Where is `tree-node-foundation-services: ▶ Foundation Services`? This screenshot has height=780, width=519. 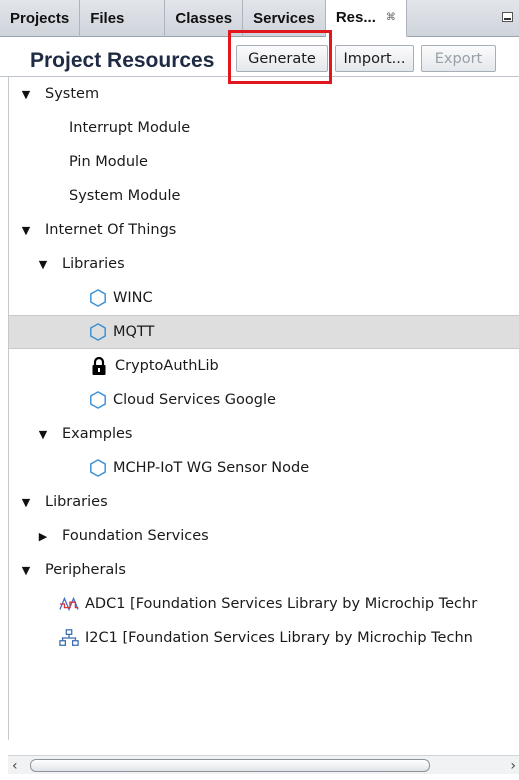
tree-node-foundation-services: ▶ Foundation Services is located at coordinates (264, 536).